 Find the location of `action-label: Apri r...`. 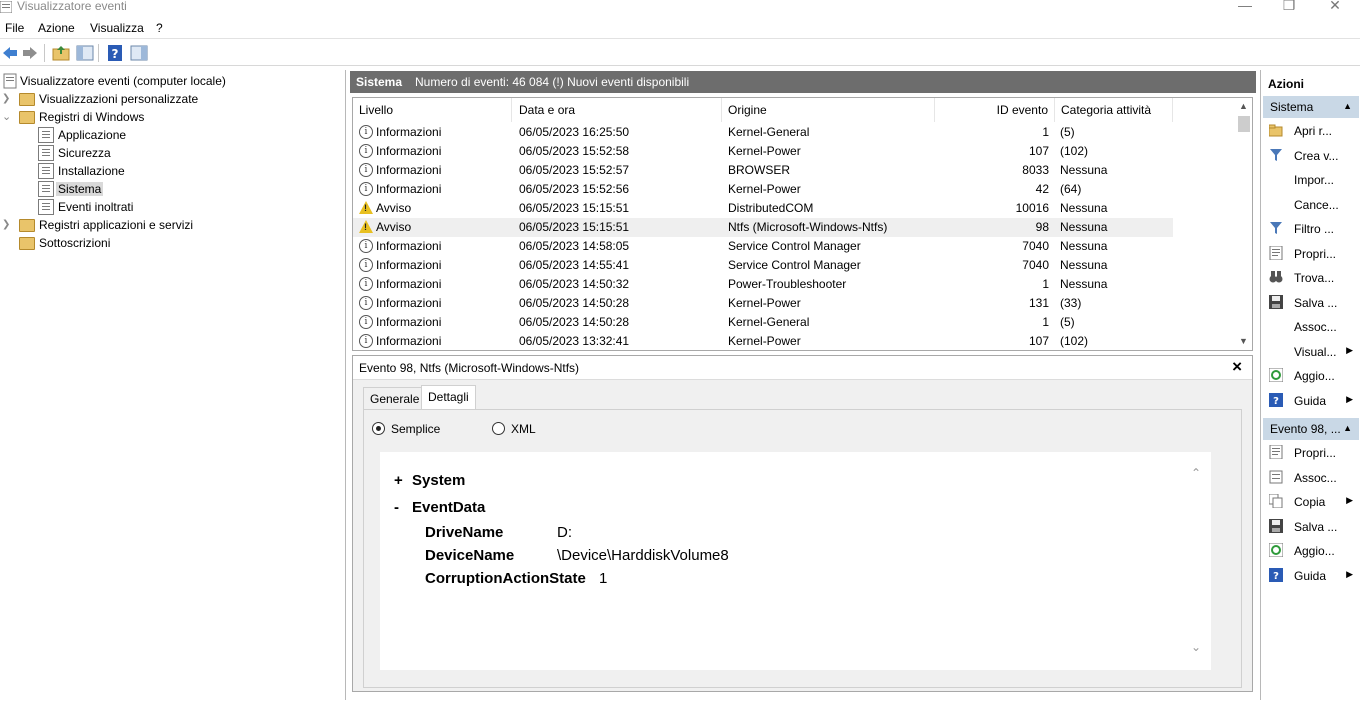

action-label: Apri r... is located at coordinates (1313, 131).